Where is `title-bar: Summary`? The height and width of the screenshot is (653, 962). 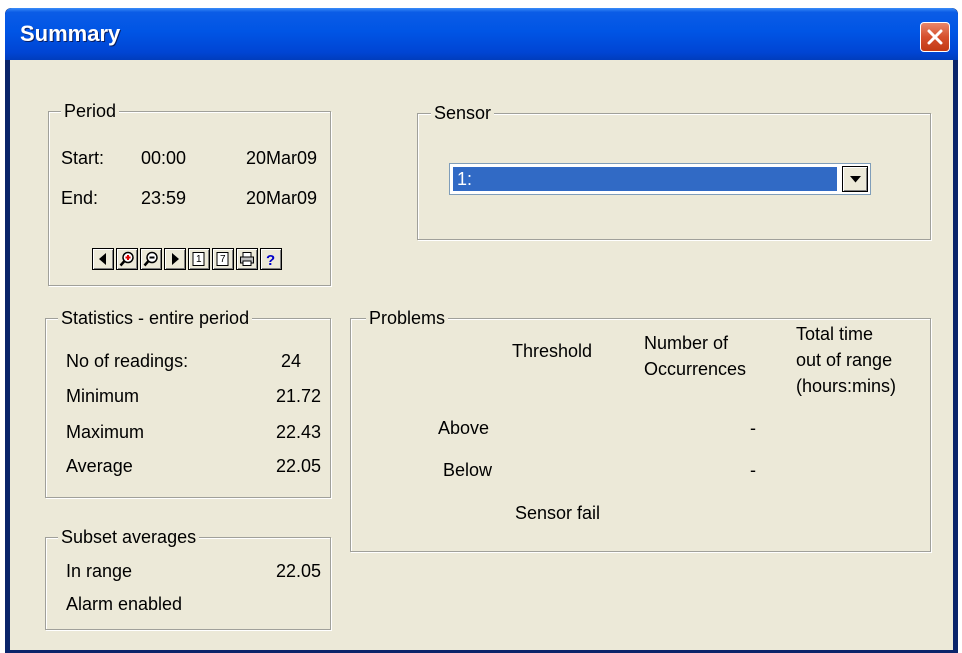 title-bar: Summary is located at coordinates (481, 34).